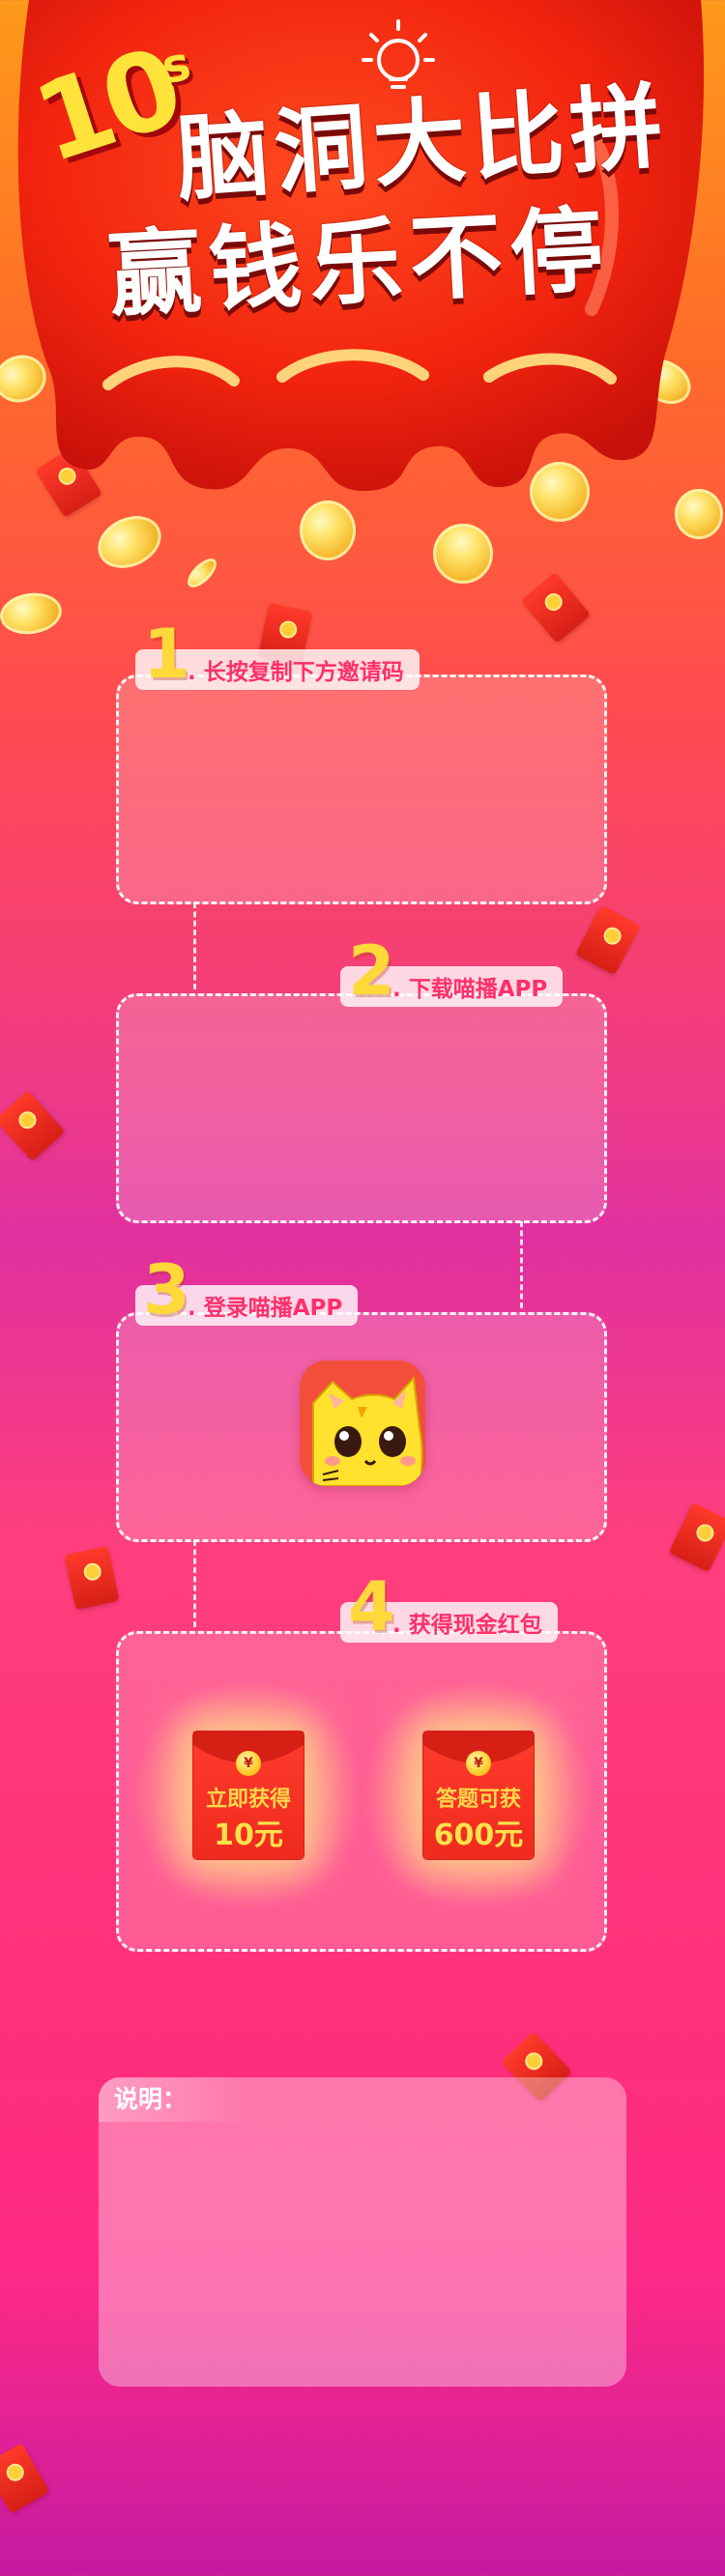 Image resolution: width=725 pixels, height=2576 pixels. I want to click on step-3-text: . 登录喵播APP, so click(266, 1309).